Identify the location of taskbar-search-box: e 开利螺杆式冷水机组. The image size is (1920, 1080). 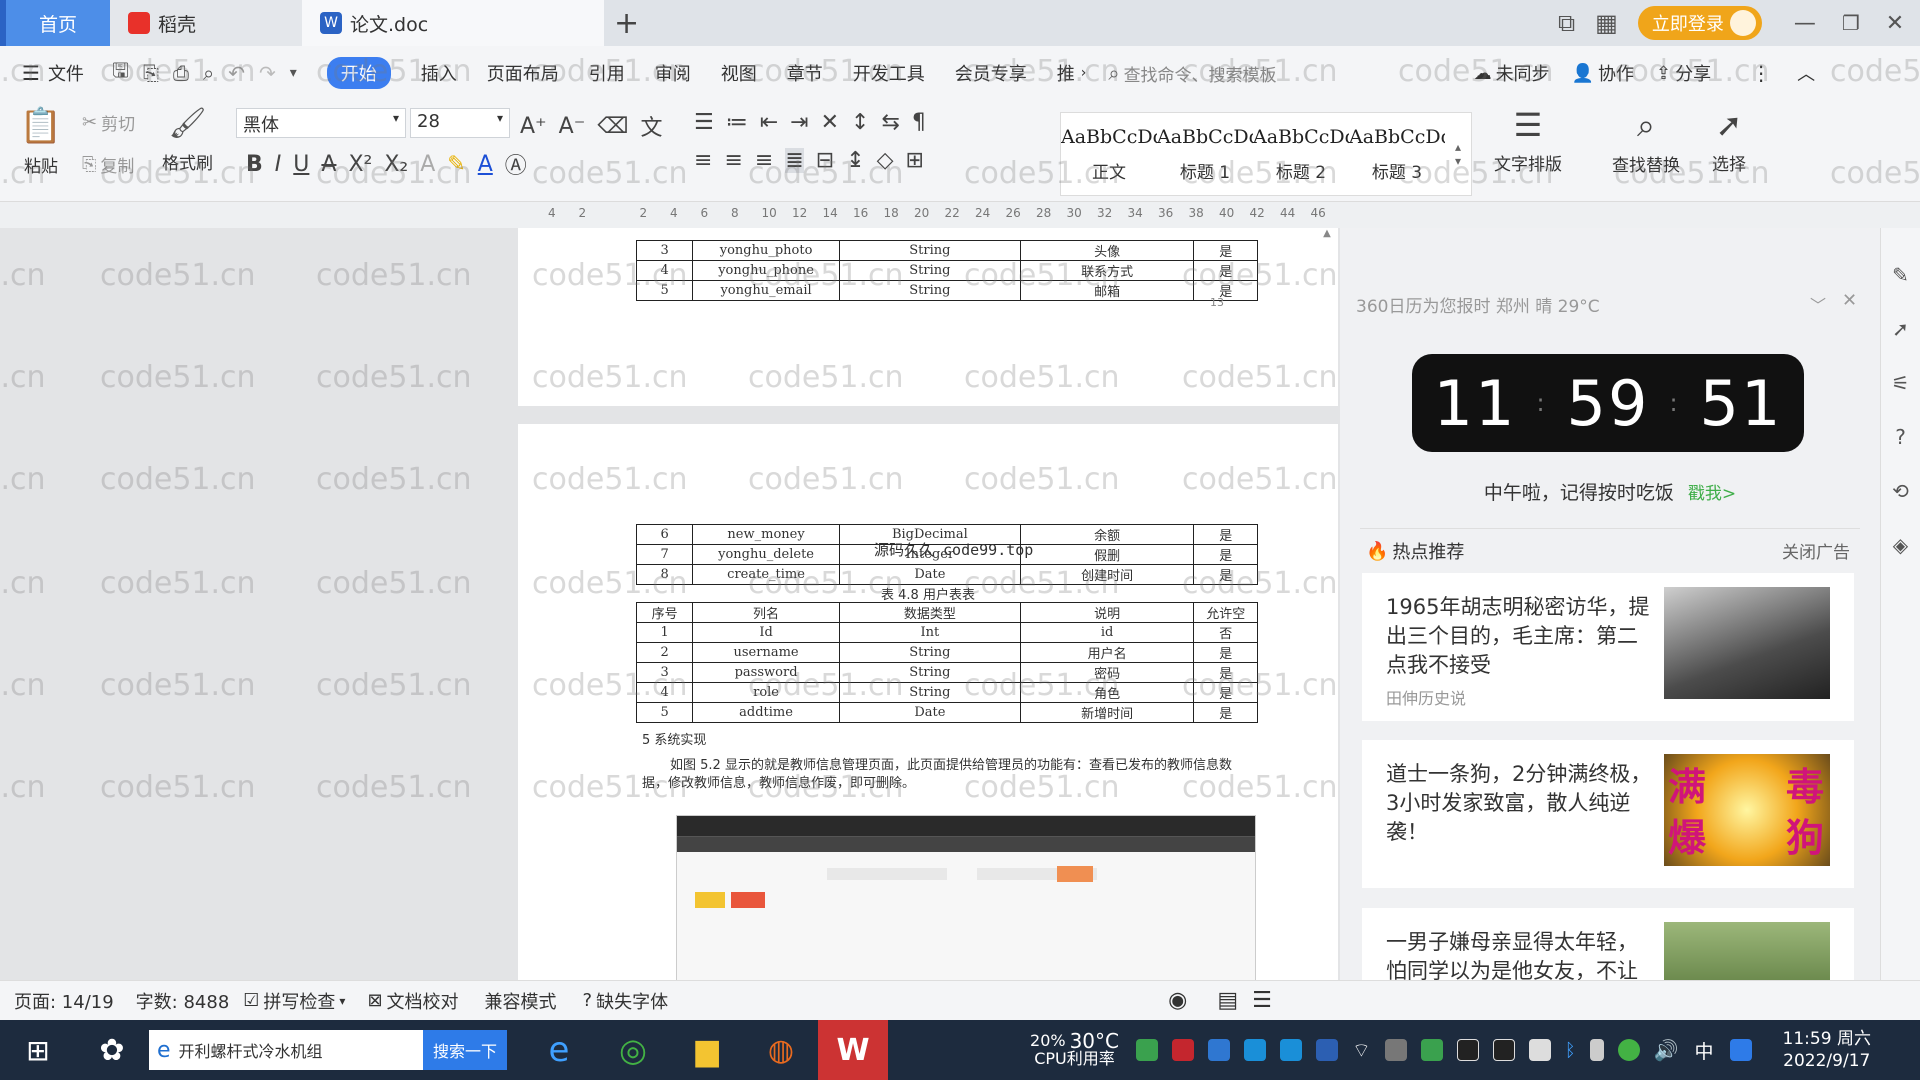
(286, 1050).